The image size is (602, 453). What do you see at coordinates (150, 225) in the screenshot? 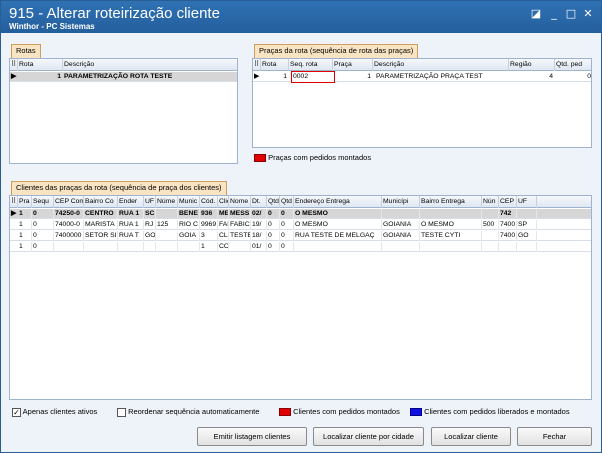
I see `cell: RJ` at bounding box center [150, 225].